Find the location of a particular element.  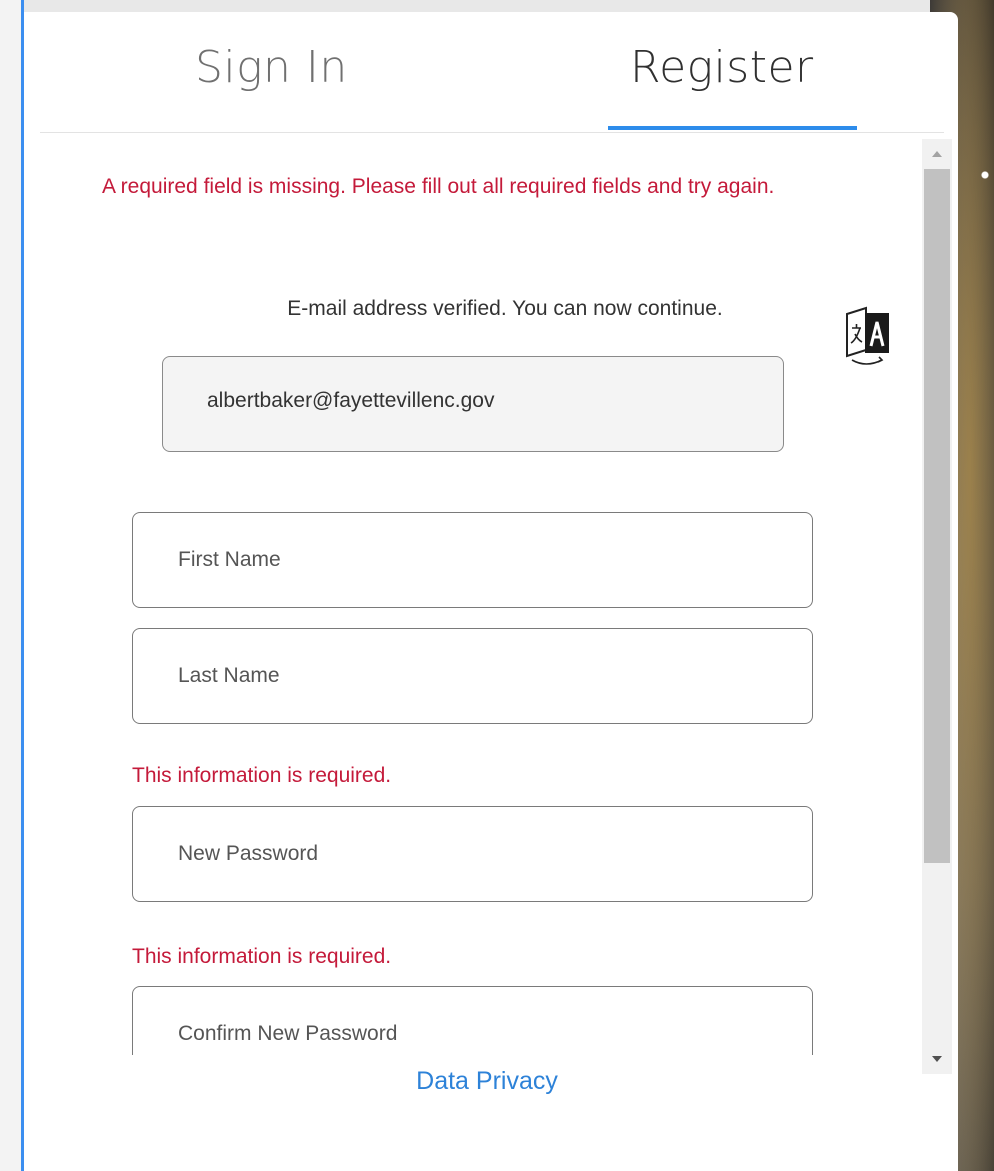

last-name-field is located at coordinates (472, 676).